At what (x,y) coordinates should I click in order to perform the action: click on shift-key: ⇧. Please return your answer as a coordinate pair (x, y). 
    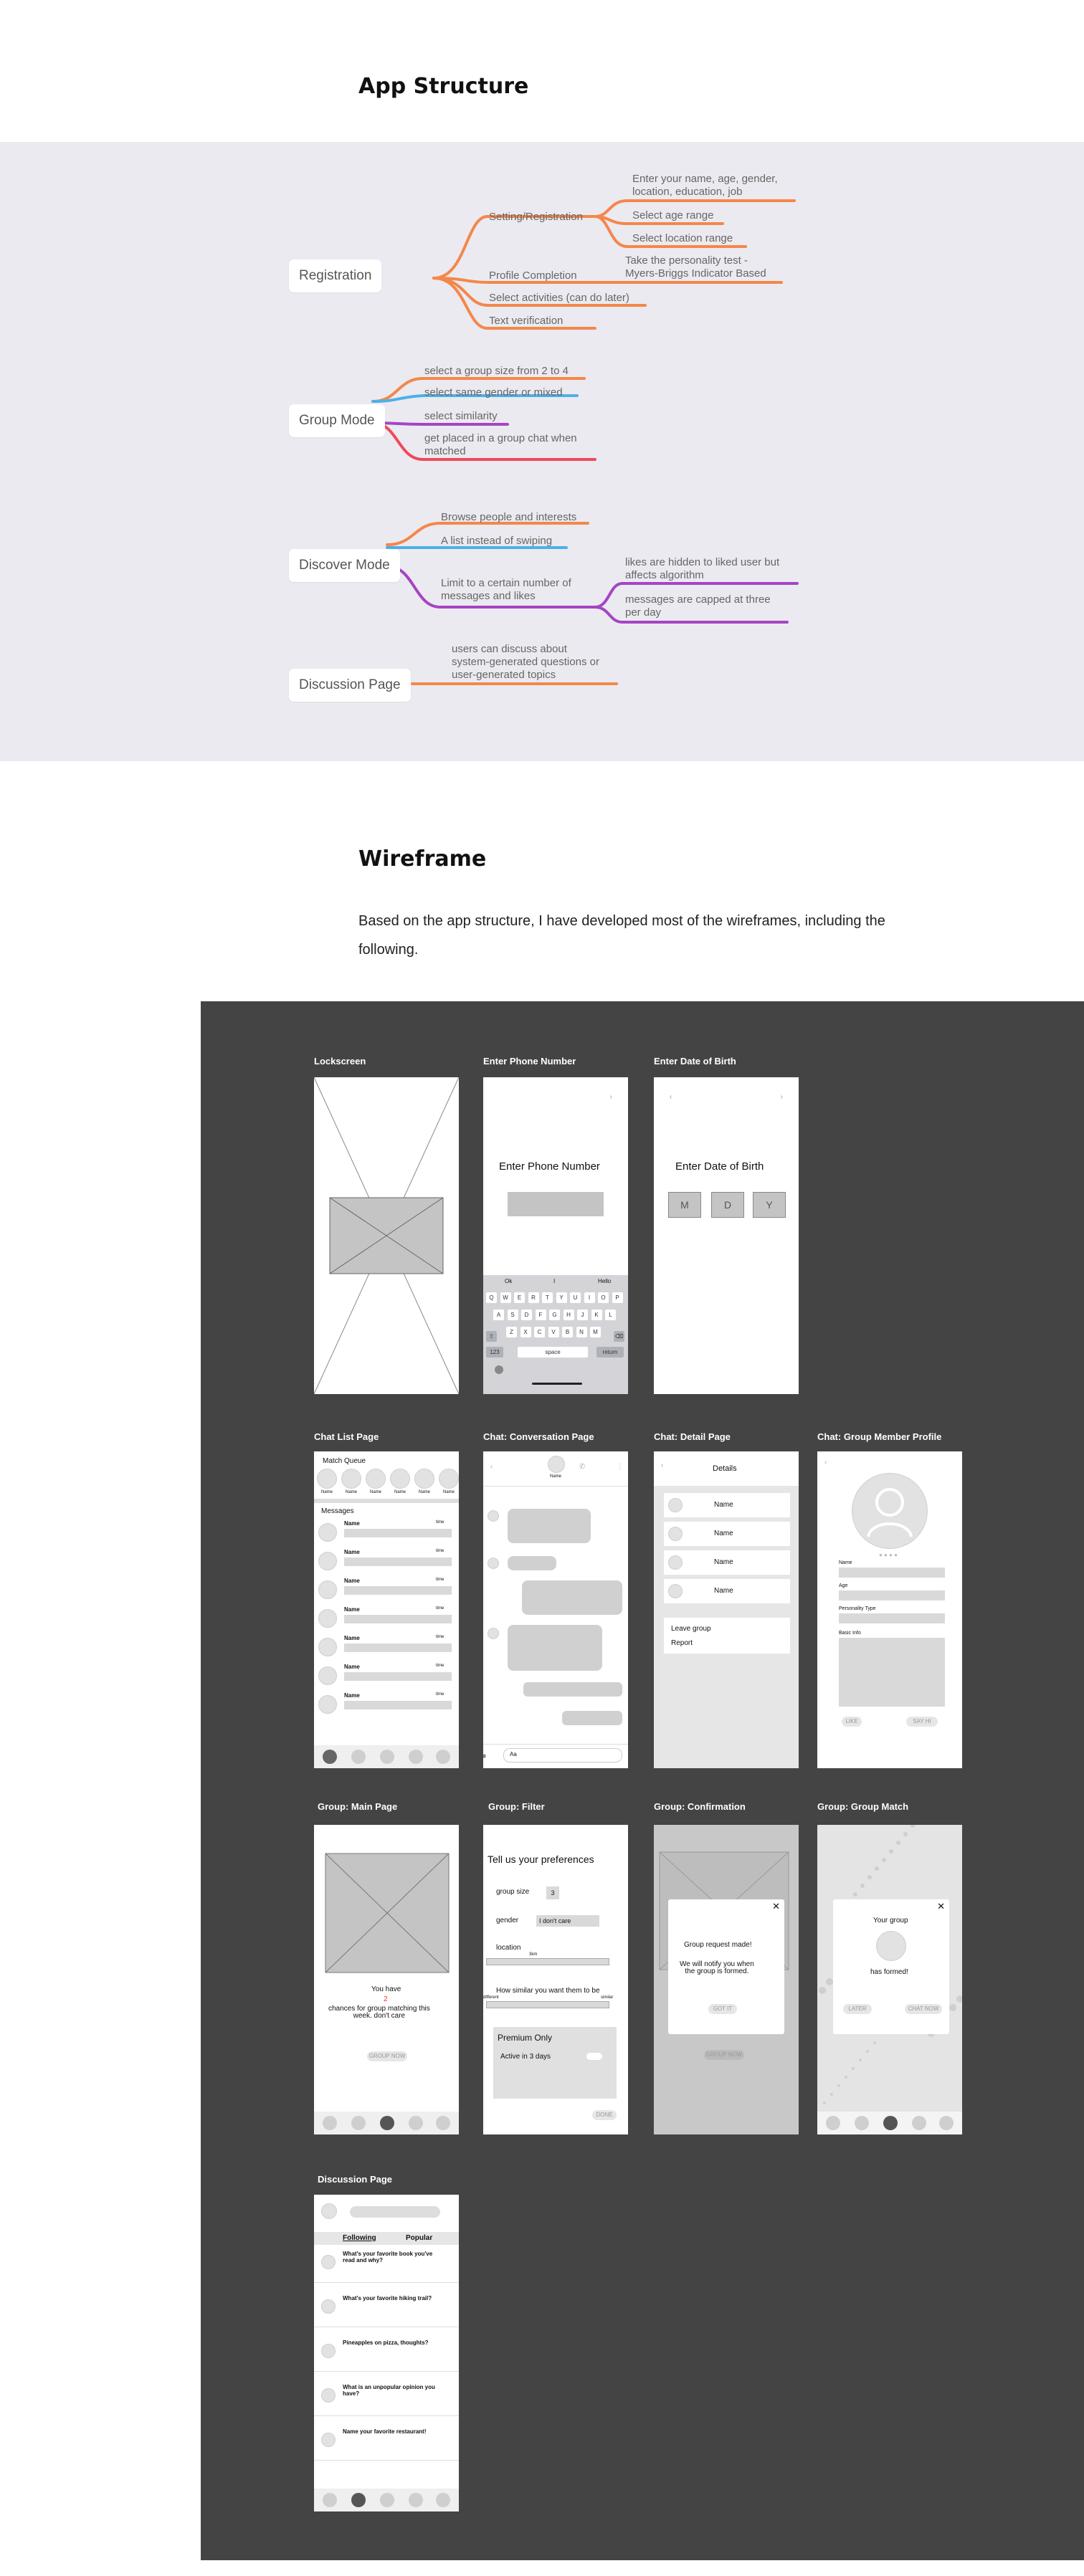
    Looking at the image, I should click on (492, 1336).